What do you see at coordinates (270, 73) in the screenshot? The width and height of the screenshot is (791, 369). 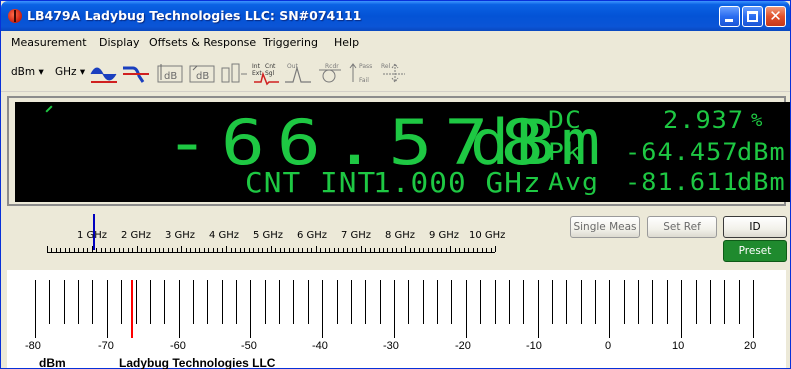 I see `trigger-sgl-text: Sgl` at bounding box center [270, 73].